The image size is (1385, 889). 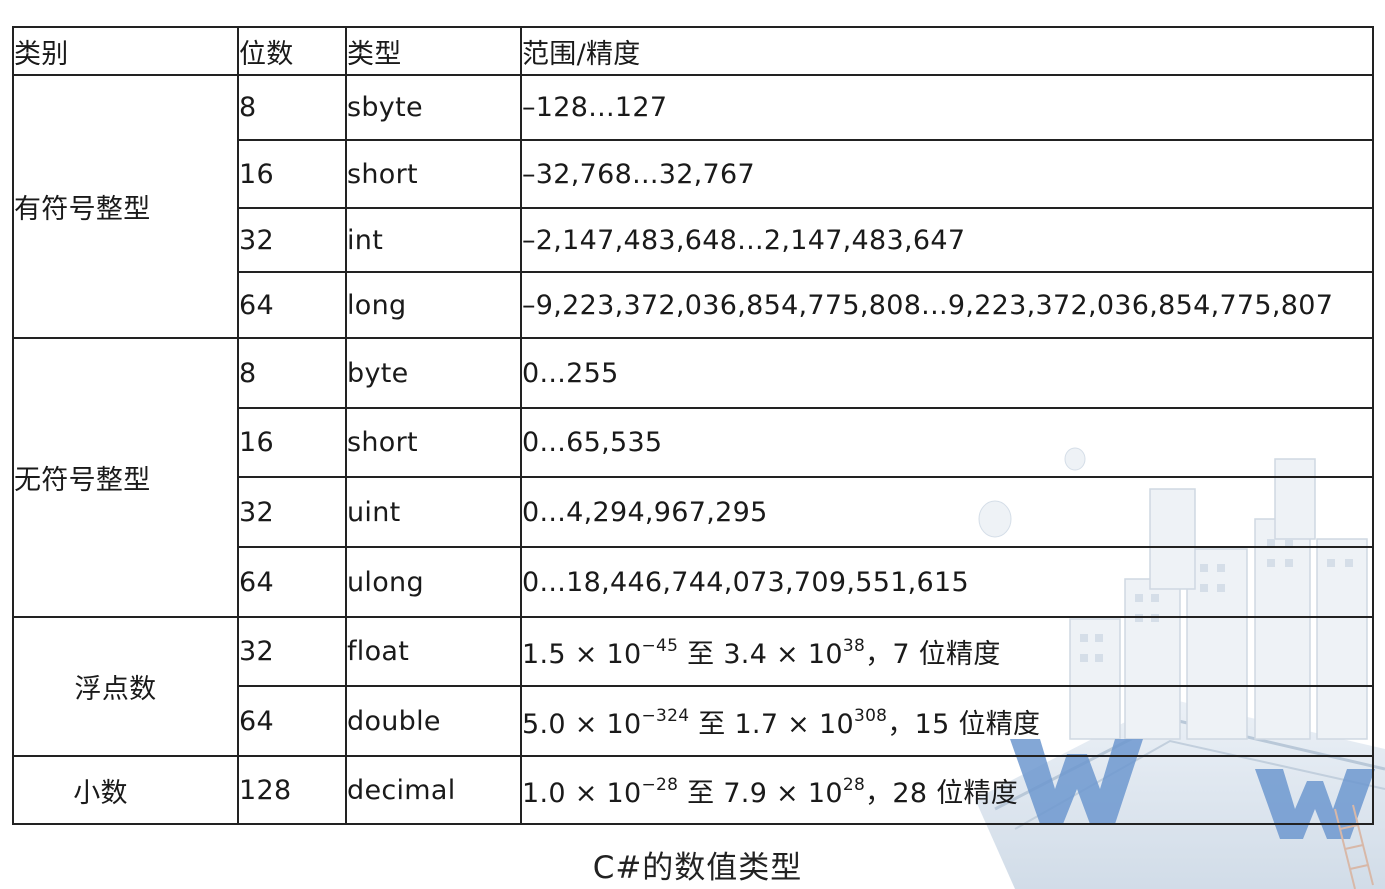 What do you see at coordinates (660, 784) in the screenshot?
I see `range-exponent-low: −28` at bounding box center [660, 784].